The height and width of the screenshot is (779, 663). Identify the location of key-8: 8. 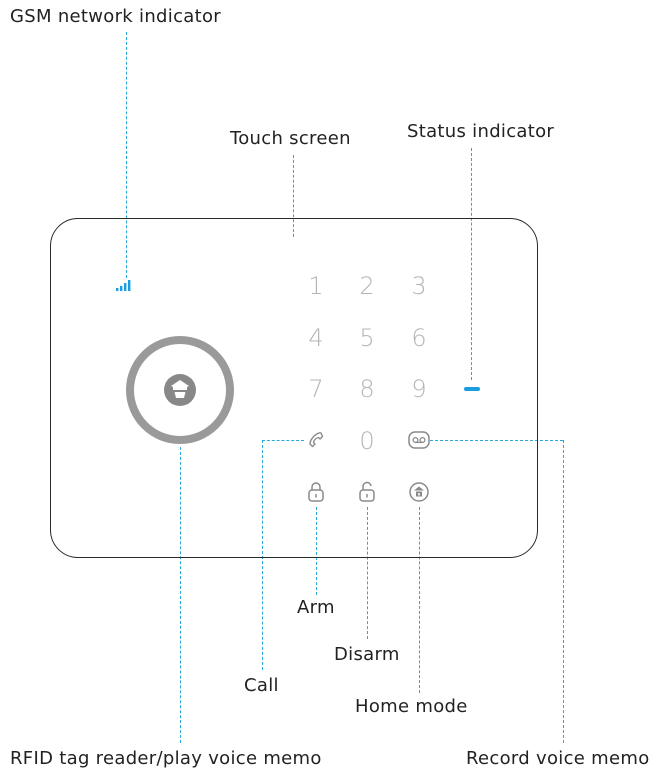
(367, 389).